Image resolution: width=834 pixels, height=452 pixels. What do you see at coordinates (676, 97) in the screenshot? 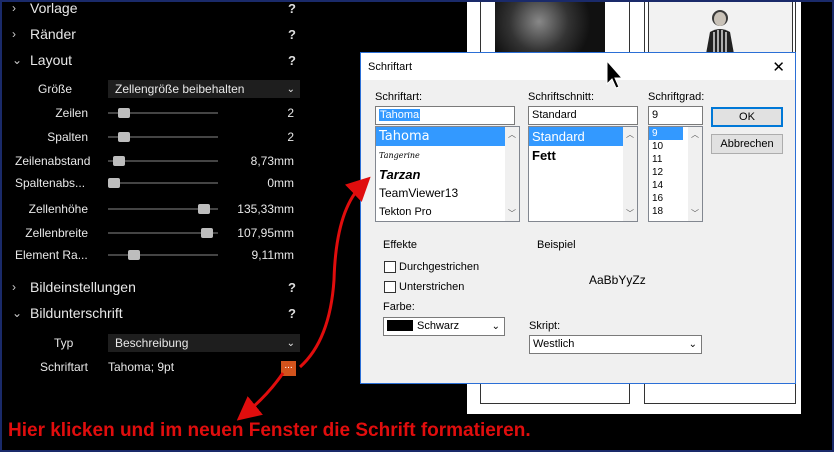
I see `grad-field-label: Schriftgrad:` at bounding box center [676, 97].